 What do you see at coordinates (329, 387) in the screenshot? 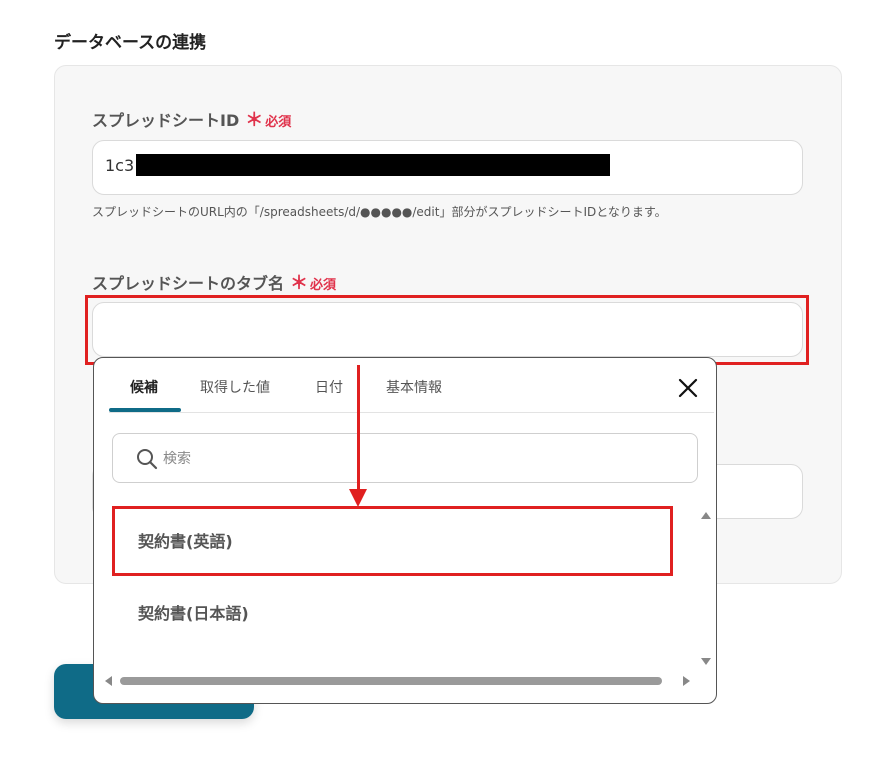
I see `tab-date: 日付` at bounding box center [329, 387].